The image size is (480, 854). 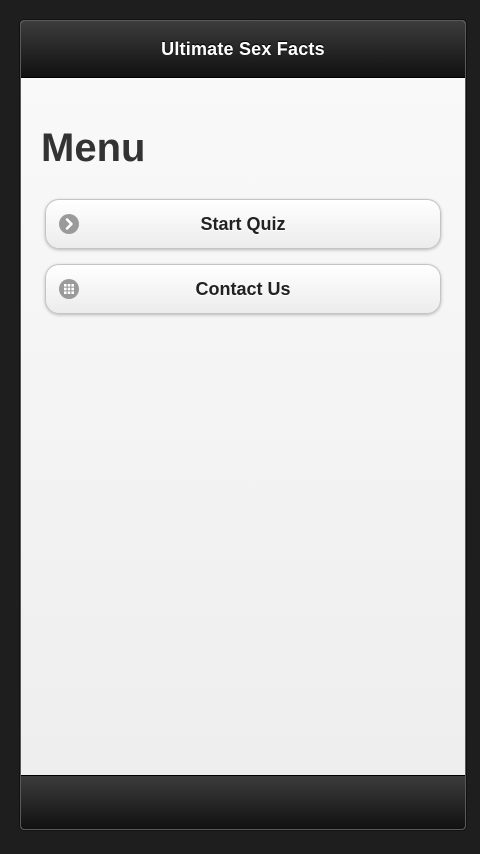 What do you see at coordinates (69, 224) in the screenshot?
I see `arrow-right-icon` at bounding box center [69, 224].